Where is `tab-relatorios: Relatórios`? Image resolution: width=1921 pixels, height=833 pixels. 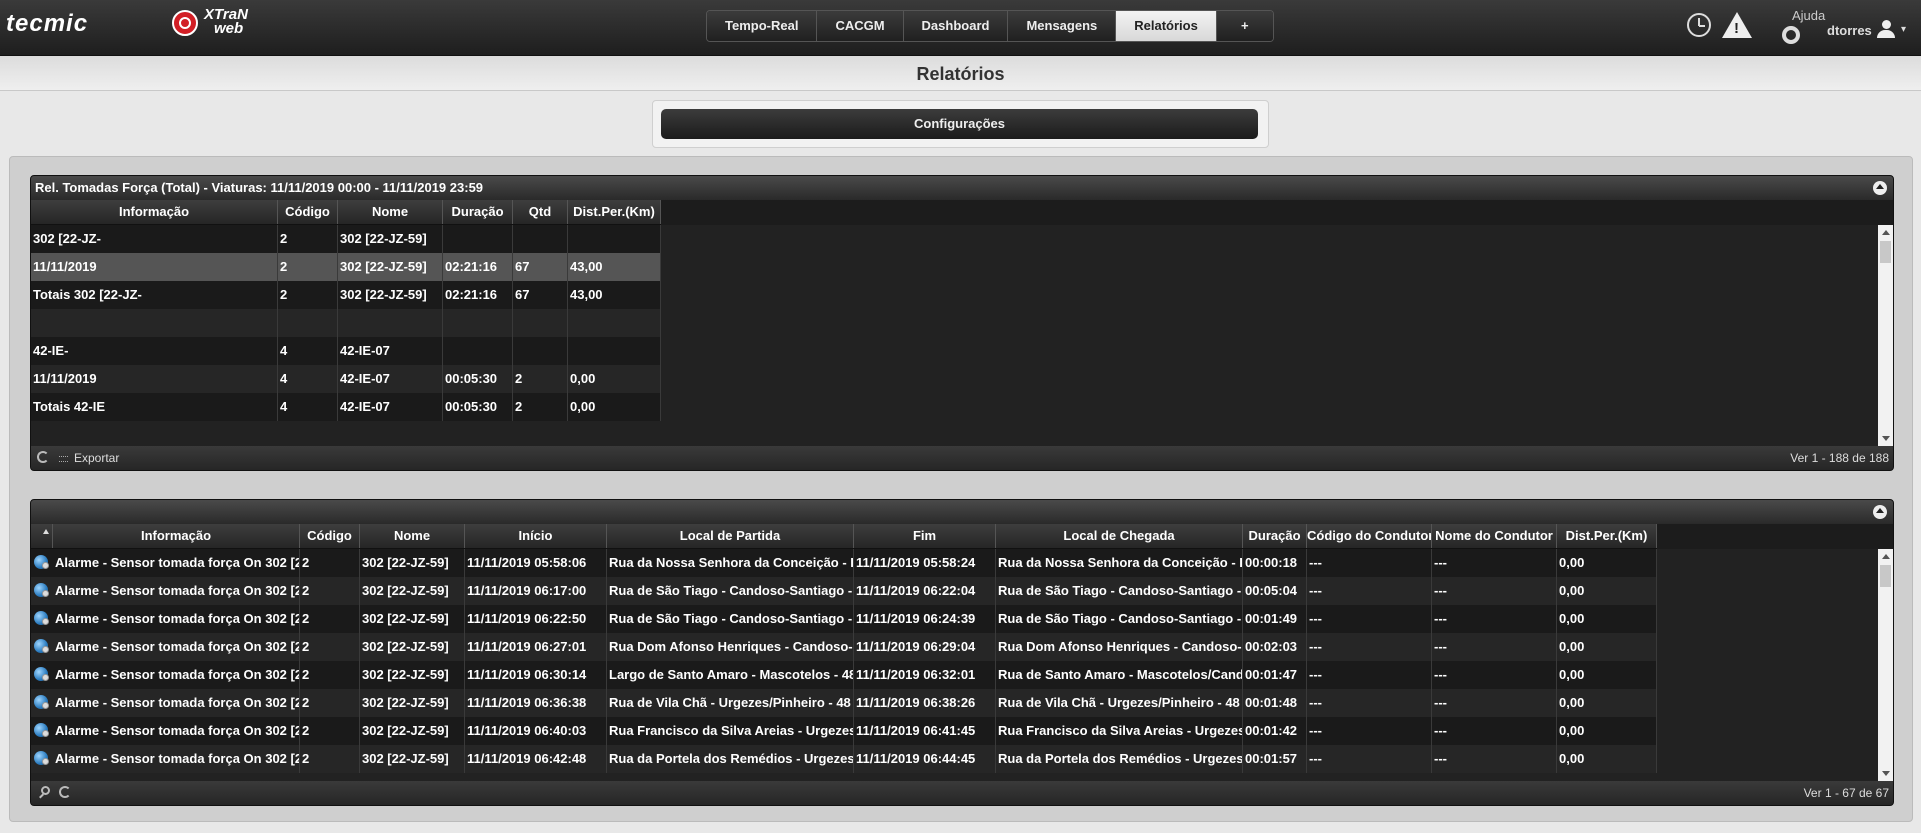
tab-relatorios: Relatórios is located at coordinates (1166, 26).